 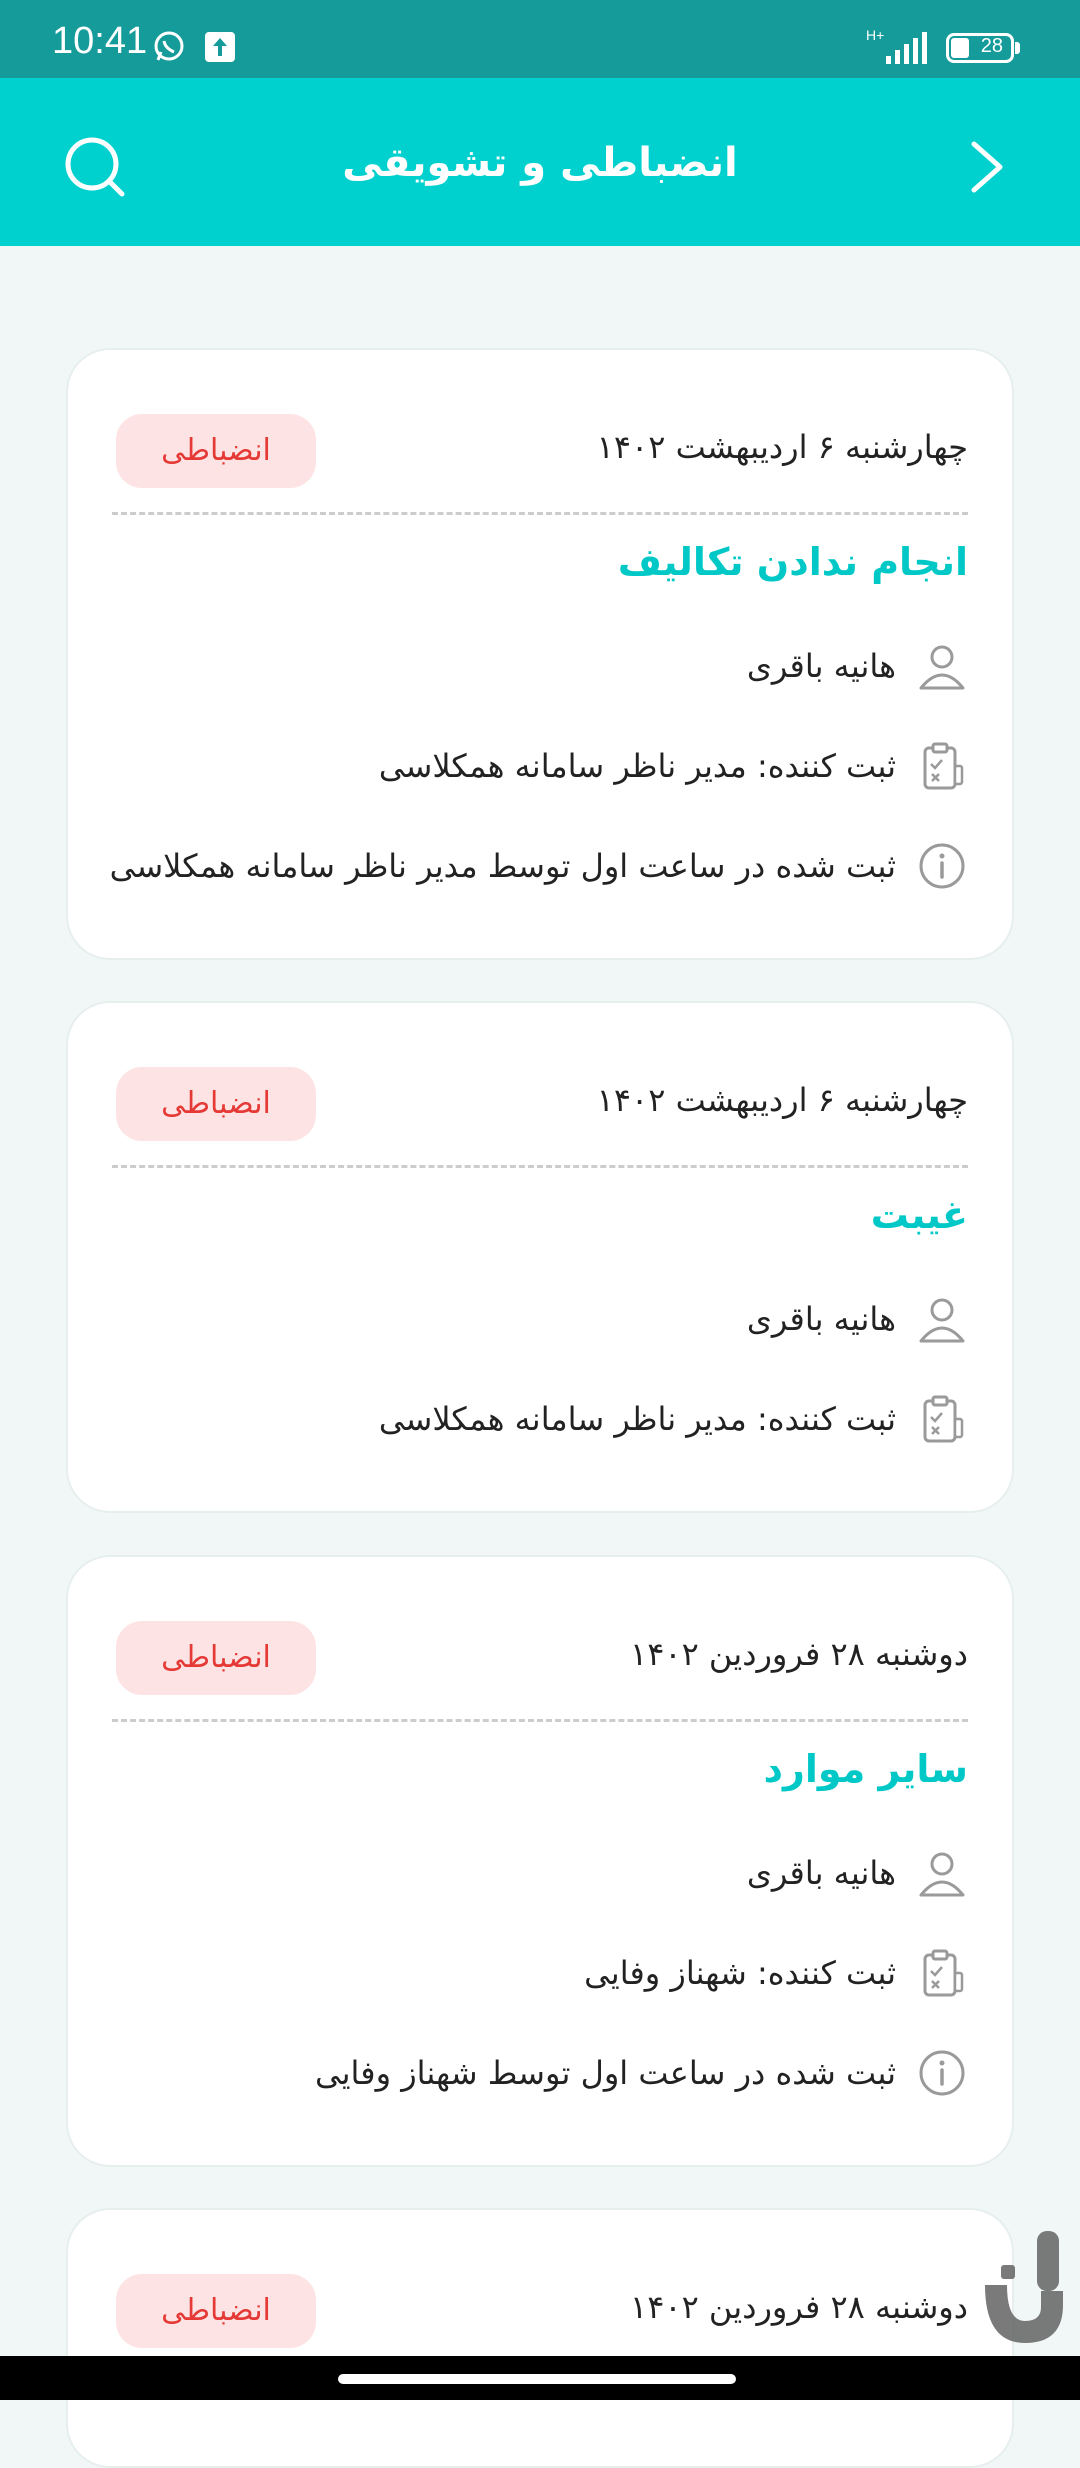 I want to click on status-time: 10:41, so click(x=100, y=41).